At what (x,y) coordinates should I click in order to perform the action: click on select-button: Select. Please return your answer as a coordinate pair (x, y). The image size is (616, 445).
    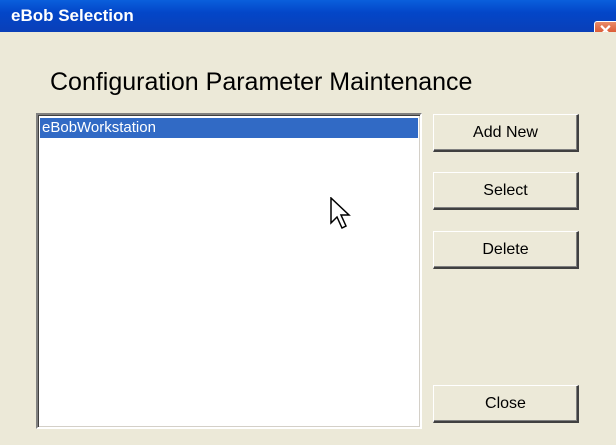
    Looking at the image, I should click on (506, 191).